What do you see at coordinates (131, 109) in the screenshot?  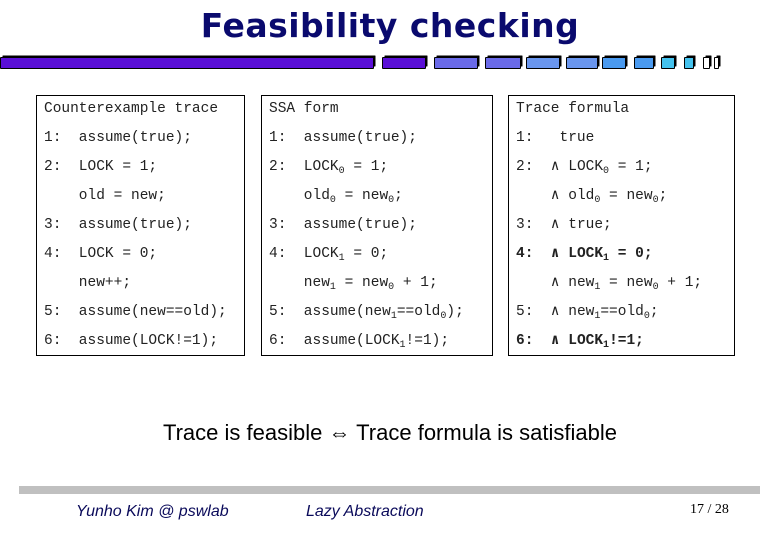 I see `column-header: Counterexample trace` at bounding box center [131, 109].